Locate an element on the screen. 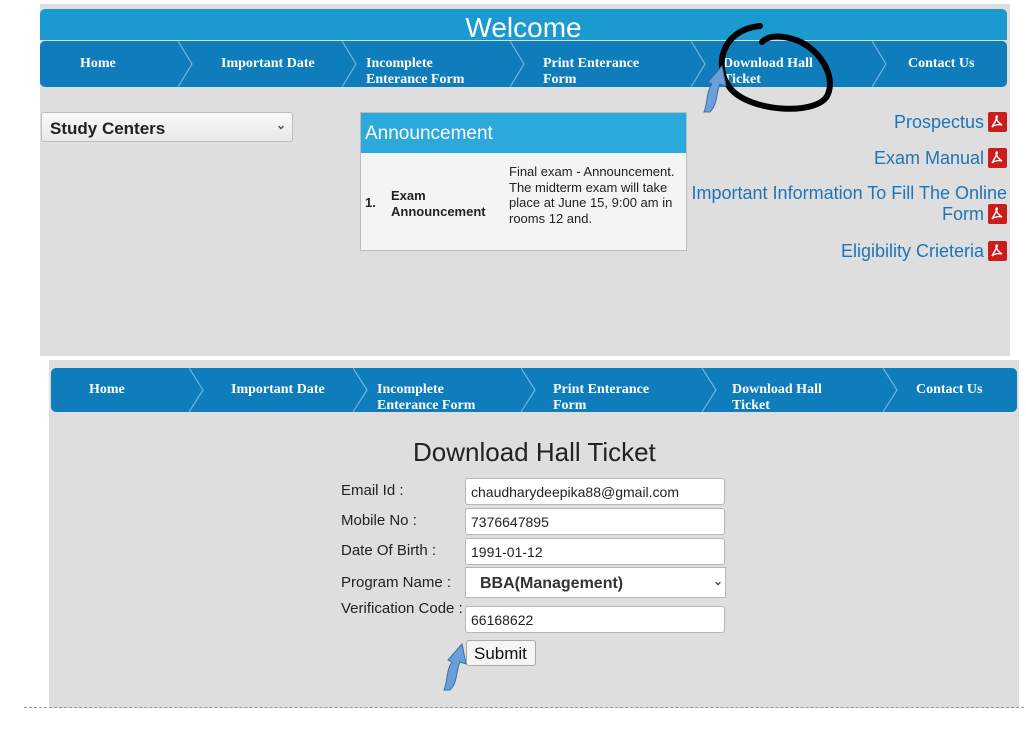 This screenshot has height=732, width=1026. verification-label: Verification Code : is located at coordinates (402, 608).